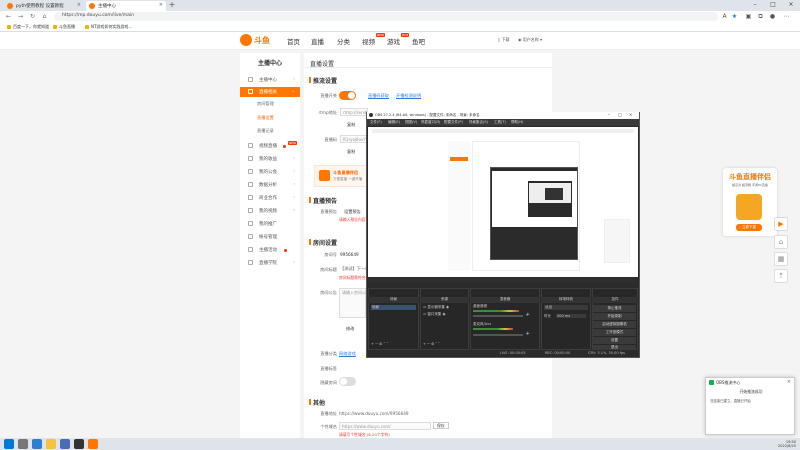  What do you see at coordinates (44, 6) in the screenshot?
I see `browser-tab: pyth使用教程 设置教程 ×` at bounding box center [44, 6].